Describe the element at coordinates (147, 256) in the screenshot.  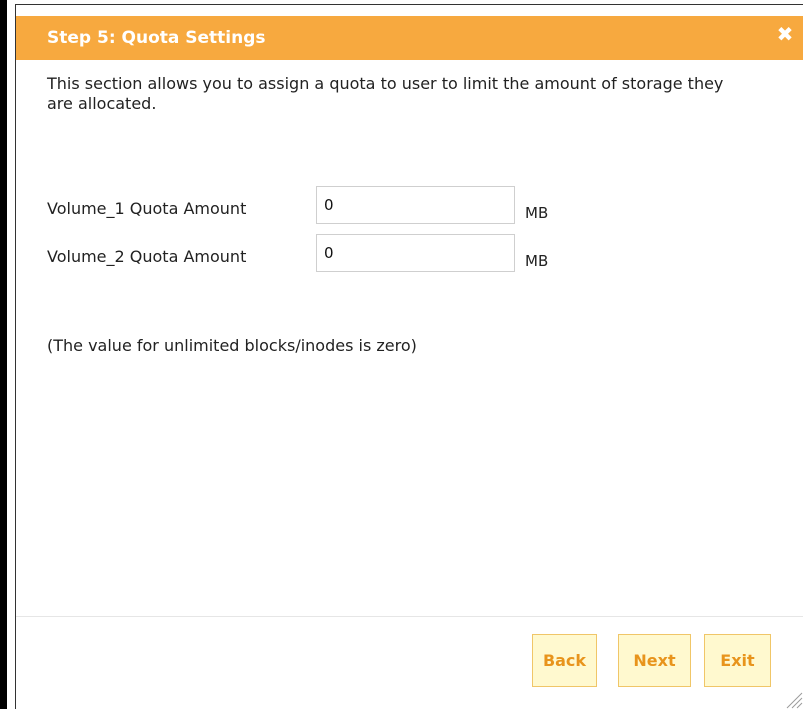
I see `volume-2-quota-label: Volume_2 Quota Amount` at that location.